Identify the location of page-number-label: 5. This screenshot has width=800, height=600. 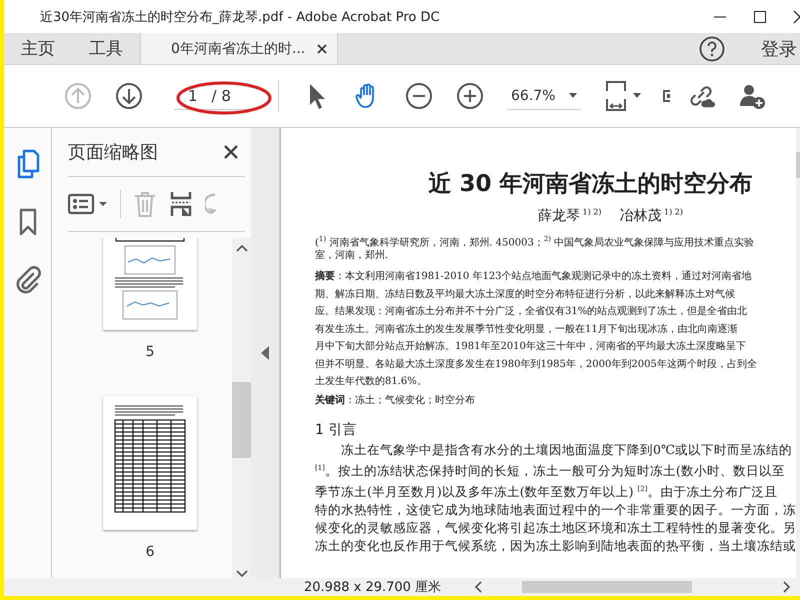
(150, 352).